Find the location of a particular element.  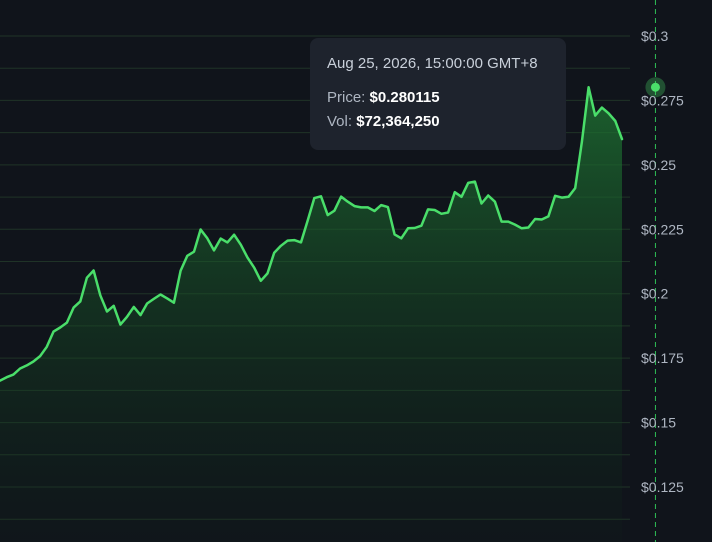

y-tick-label: $0.25 is located at coordinates (658, 165).